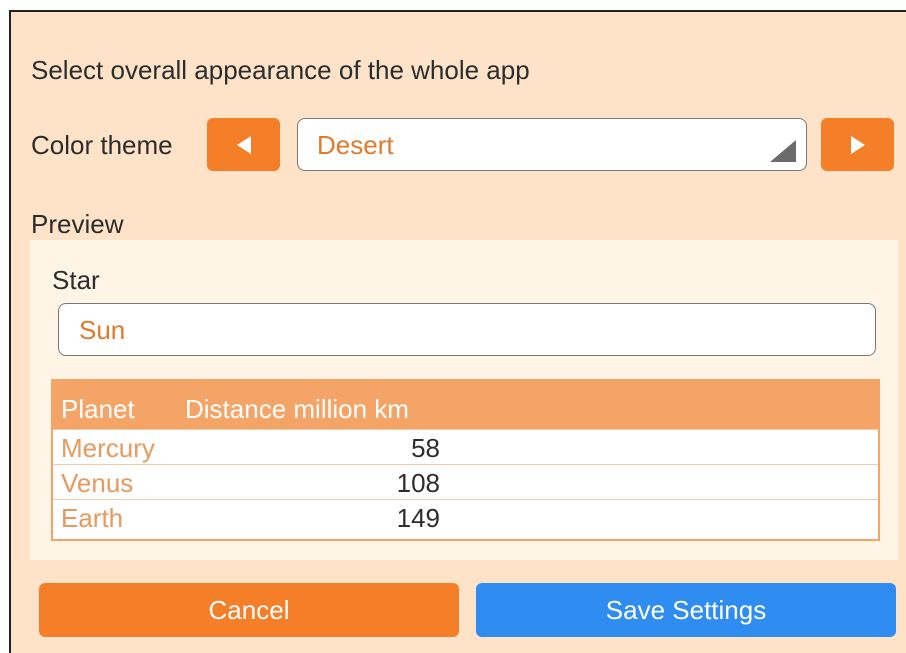 This screenshot has height=653, width=906. Describe the element at coordinates (92, 518) in the screenshot. I see `planet-cell: Earth` at that location.